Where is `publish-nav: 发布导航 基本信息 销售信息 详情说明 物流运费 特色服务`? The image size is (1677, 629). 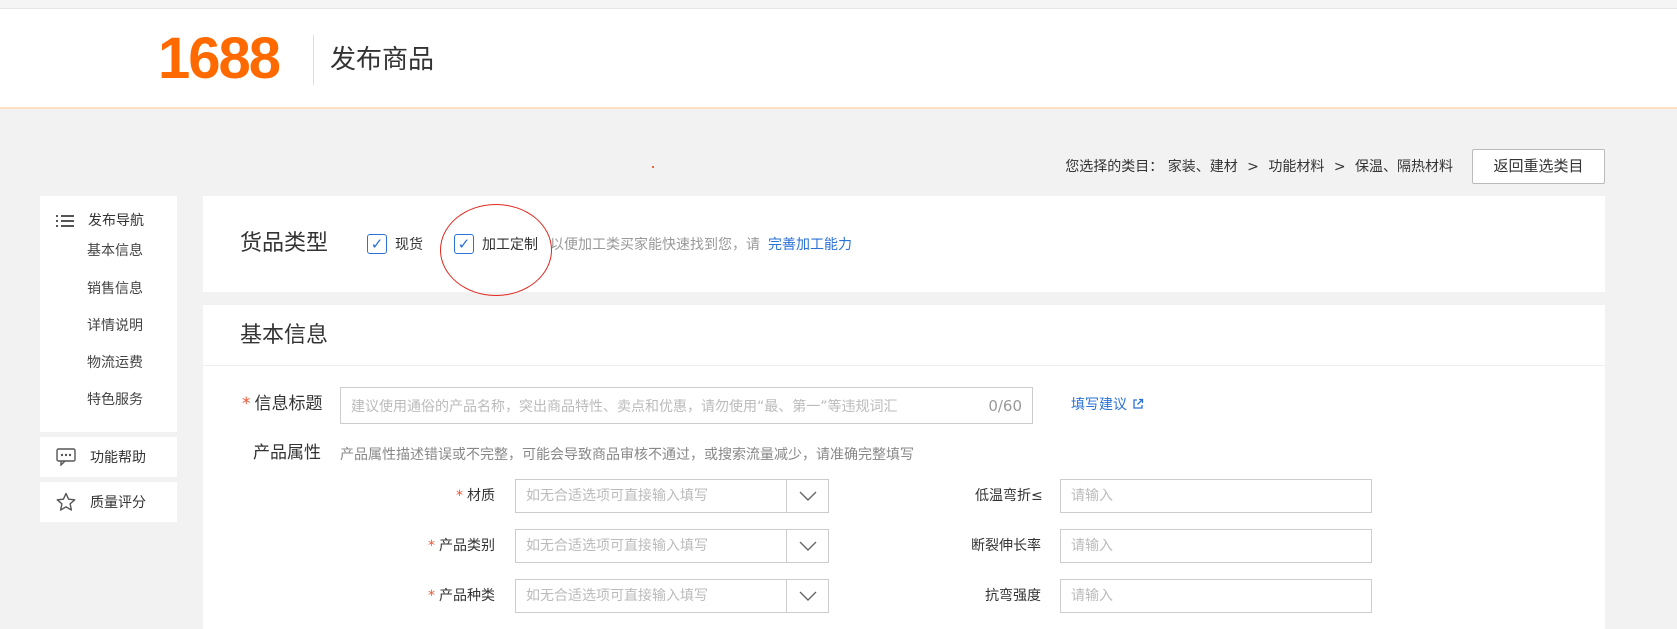
publish-nav: 发布导航 基本信息 销售信息 详情说明 物流运费 特色服务 is located at coordinates (108, 314).